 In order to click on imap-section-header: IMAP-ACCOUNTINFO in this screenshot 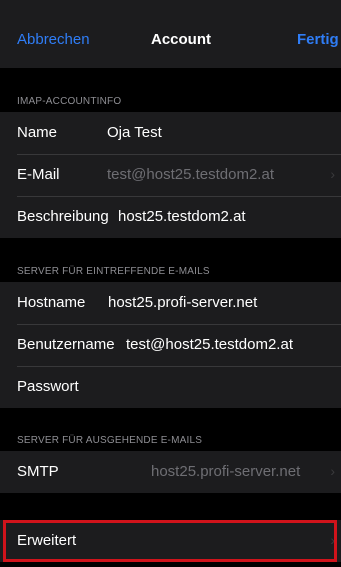, I will do `click(69, 101)`.